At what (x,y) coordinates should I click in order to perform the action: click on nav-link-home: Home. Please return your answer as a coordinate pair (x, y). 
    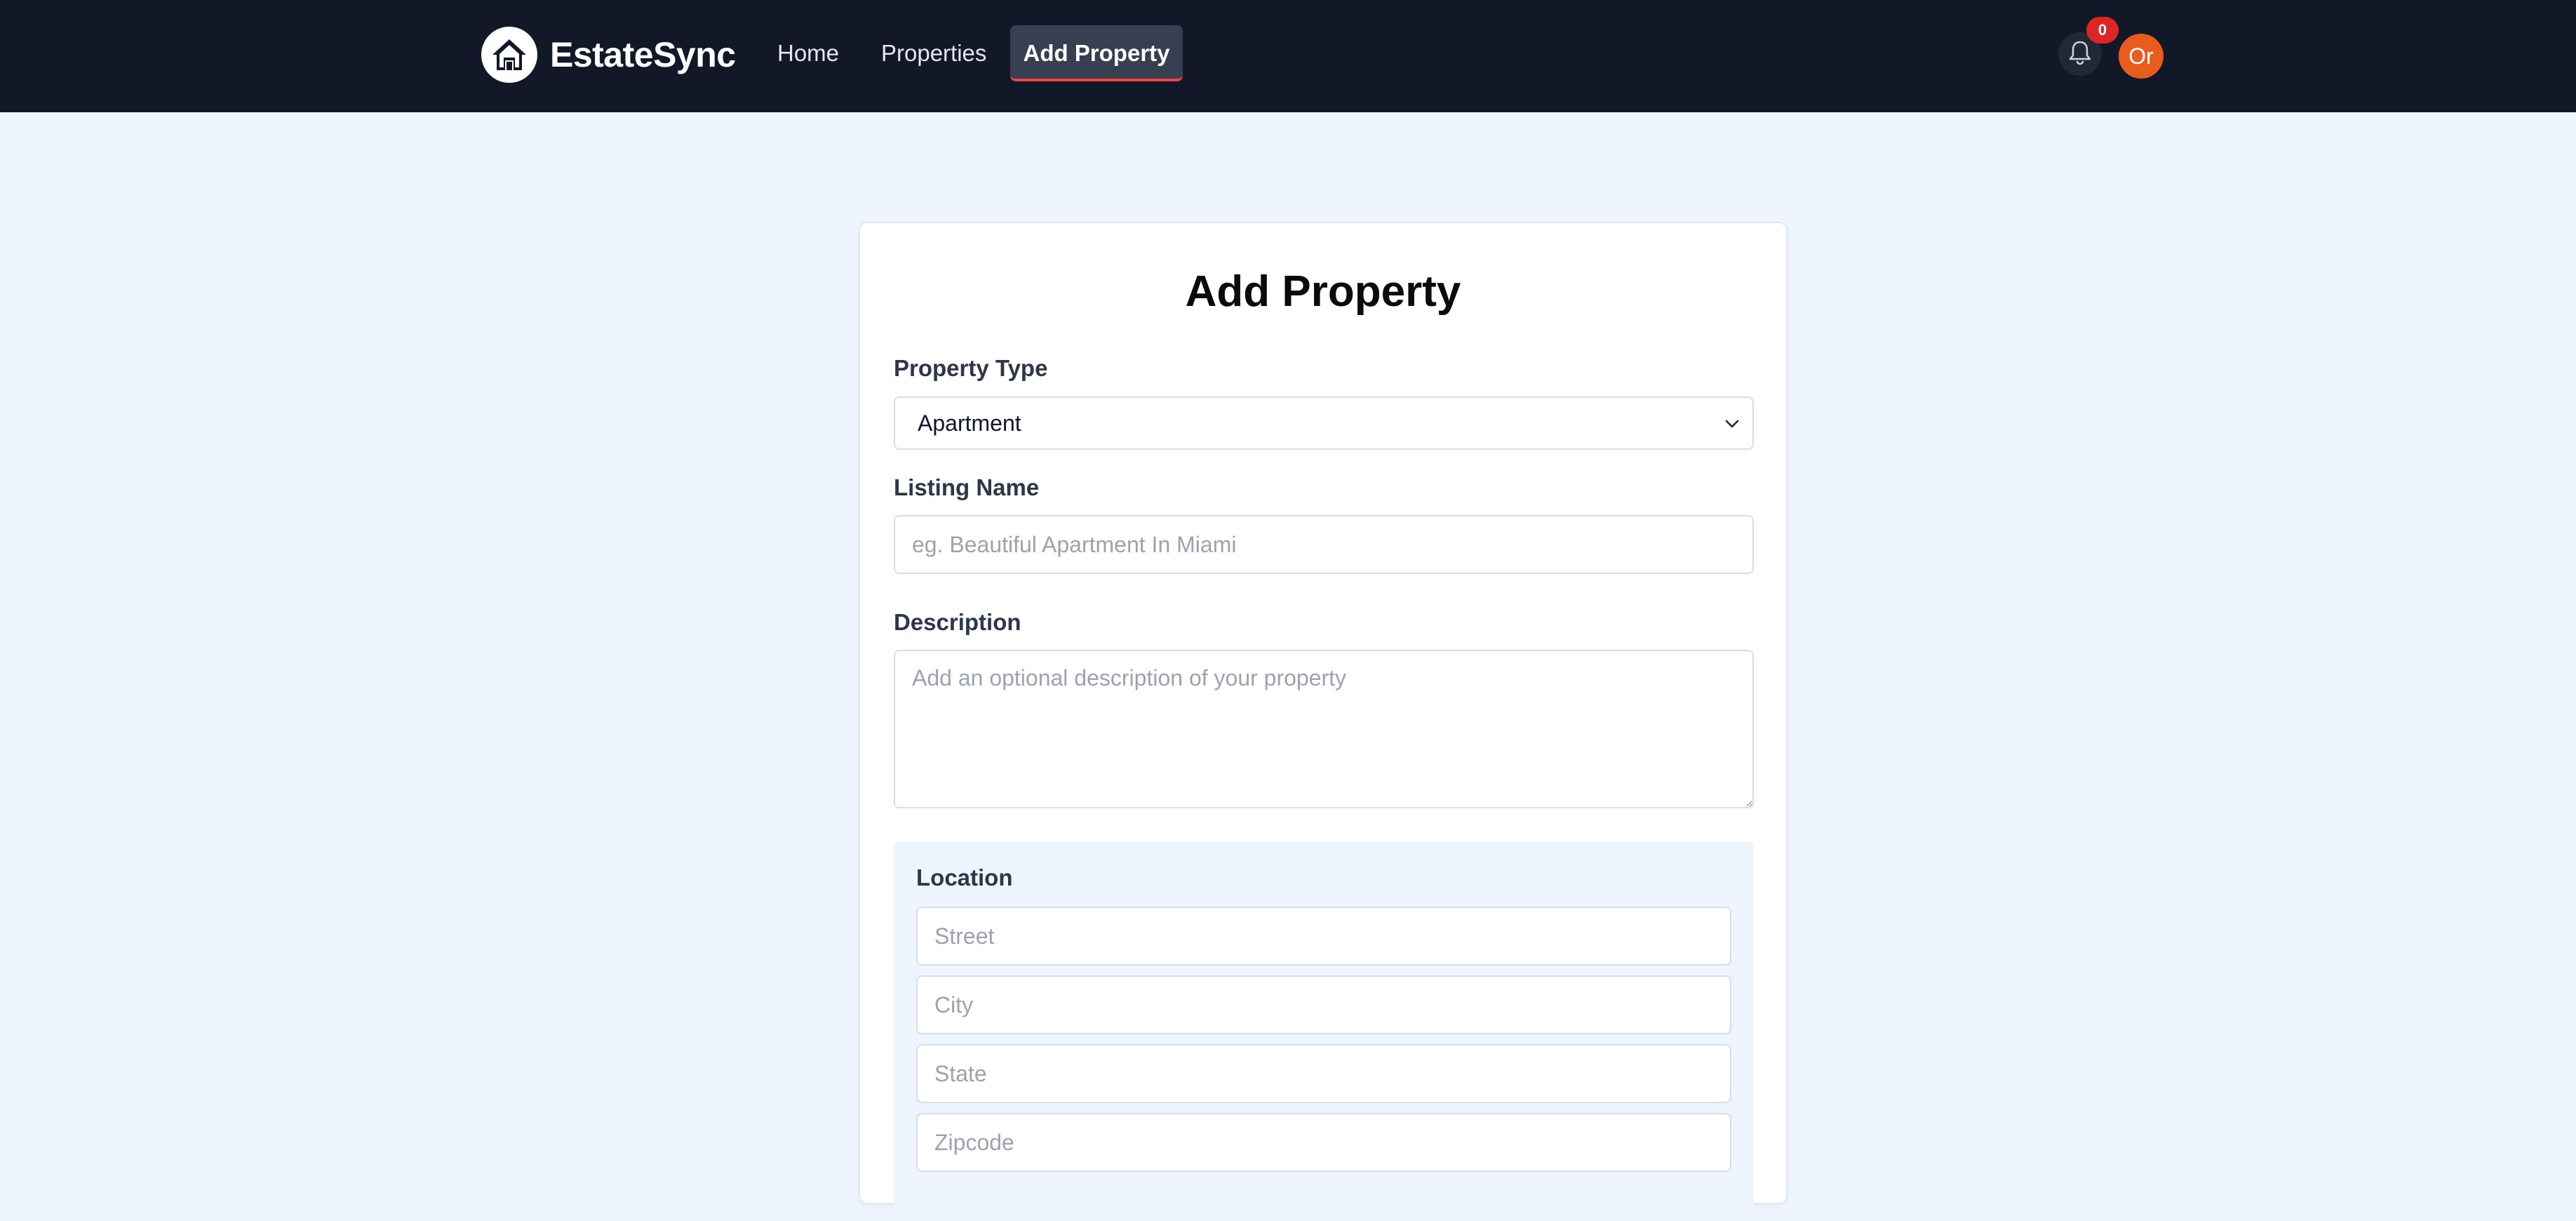
    Looking at the image, I should click on (808, 53).